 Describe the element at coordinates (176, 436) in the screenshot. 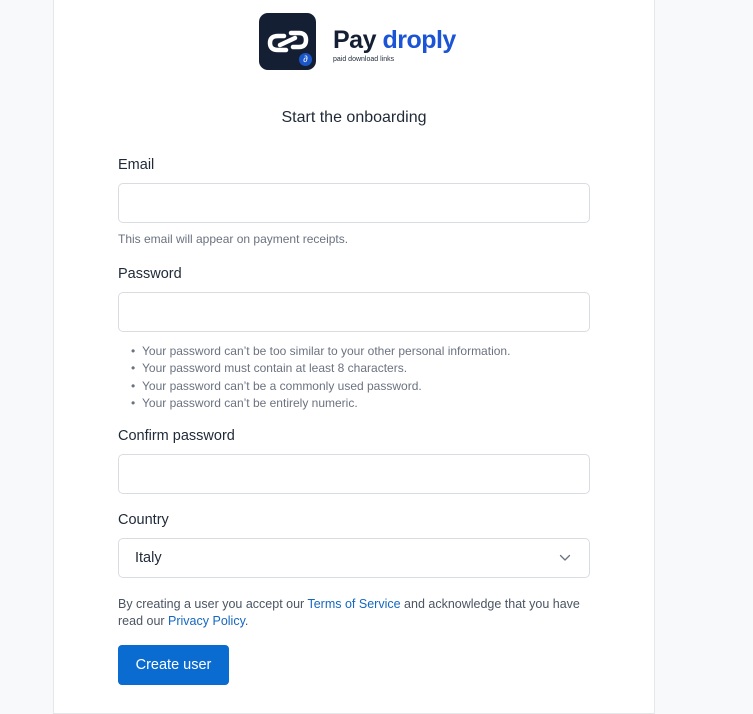

I see `confirm-password-label: Confirm password` at that location.